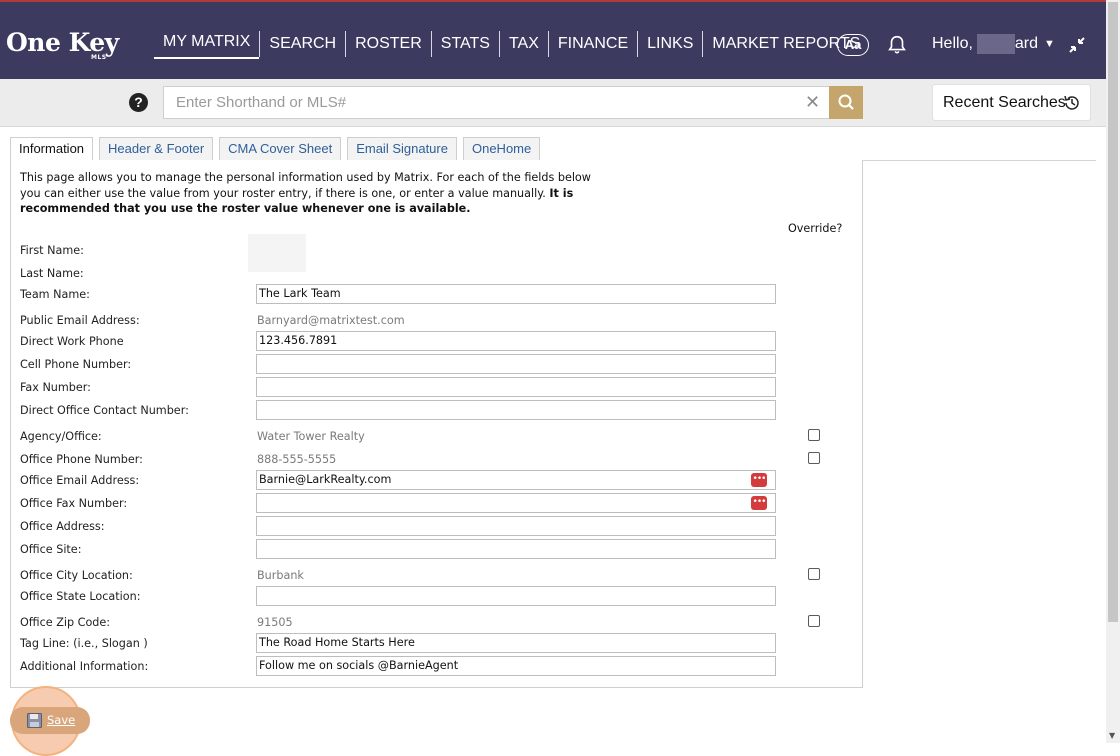 Image resolution: width=1120 pixels, height=756 pixels. What do you see at coordinates (814, 435) in the screenshot?
I see `agency-office-override-checkbox` at bounding box center [814, 435].